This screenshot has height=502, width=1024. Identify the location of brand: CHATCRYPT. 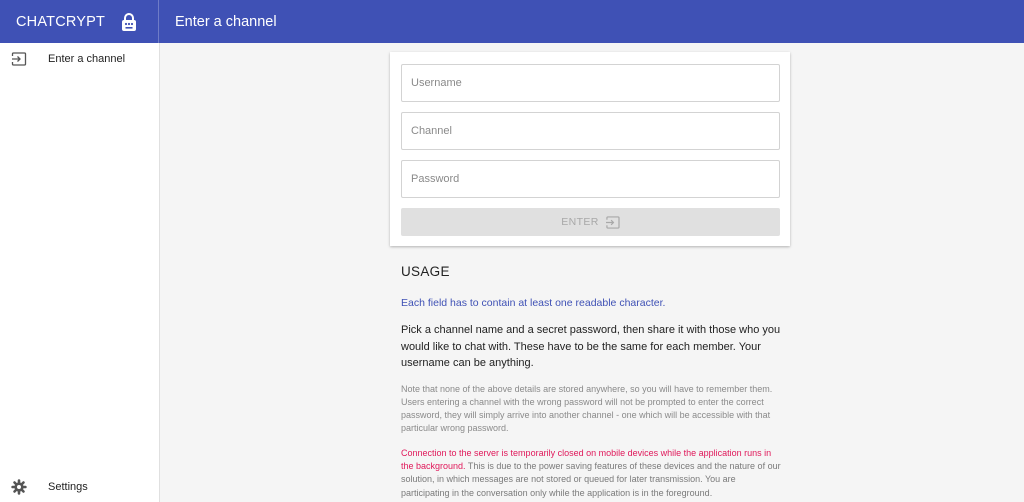
(79, 21).